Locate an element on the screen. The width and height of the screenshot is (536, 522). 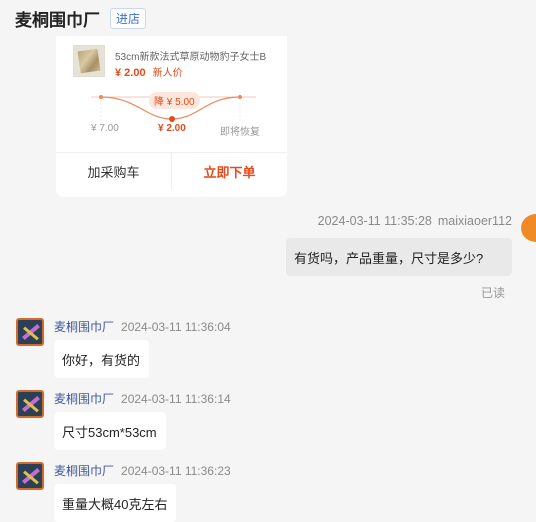
shop-name: 麦桐围巾厂 is located at coordinates (57, 20).